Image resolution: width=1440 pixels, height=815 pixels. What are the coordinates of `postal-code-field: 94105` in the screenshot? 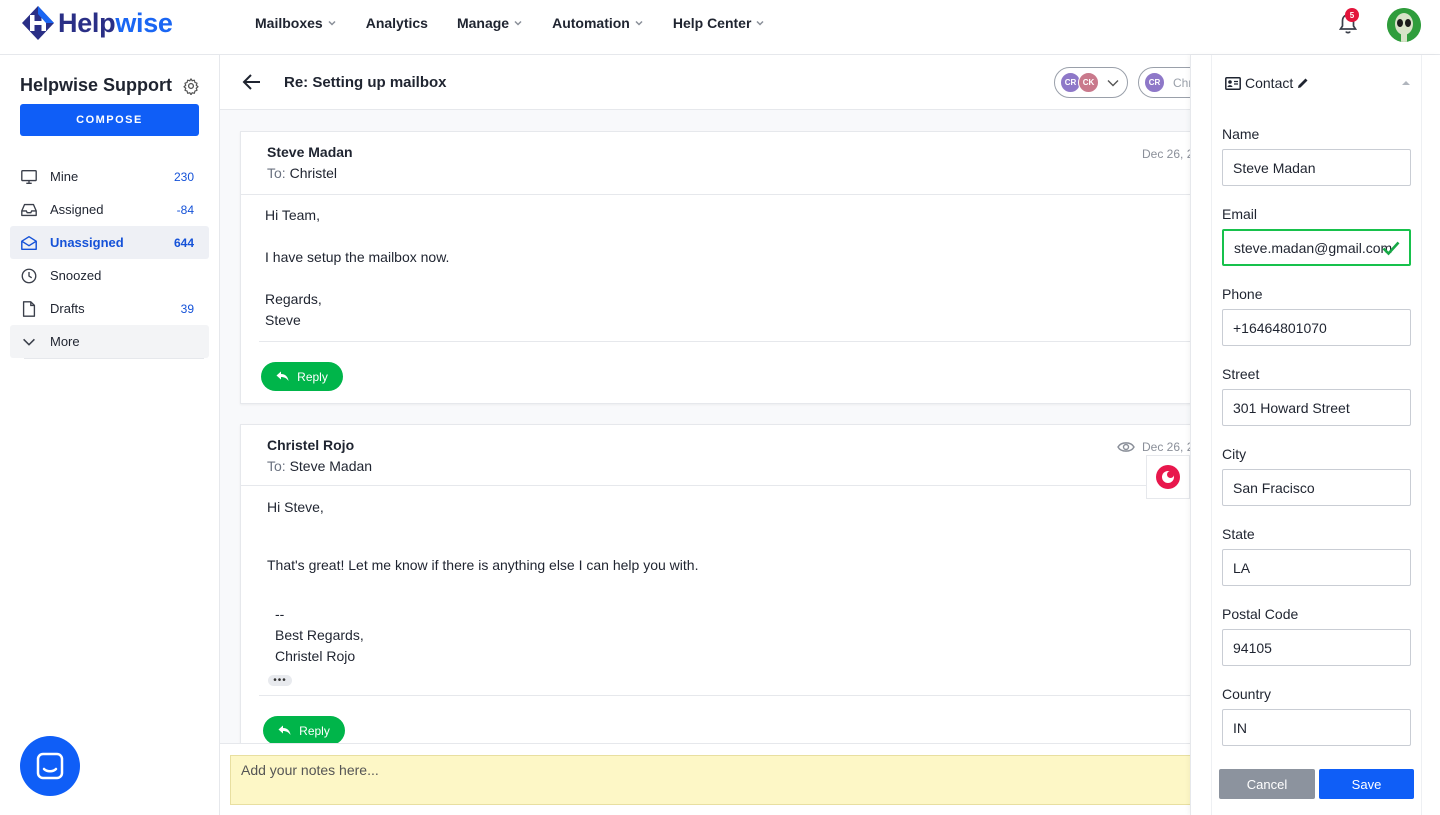 It's located at (1316, 647).